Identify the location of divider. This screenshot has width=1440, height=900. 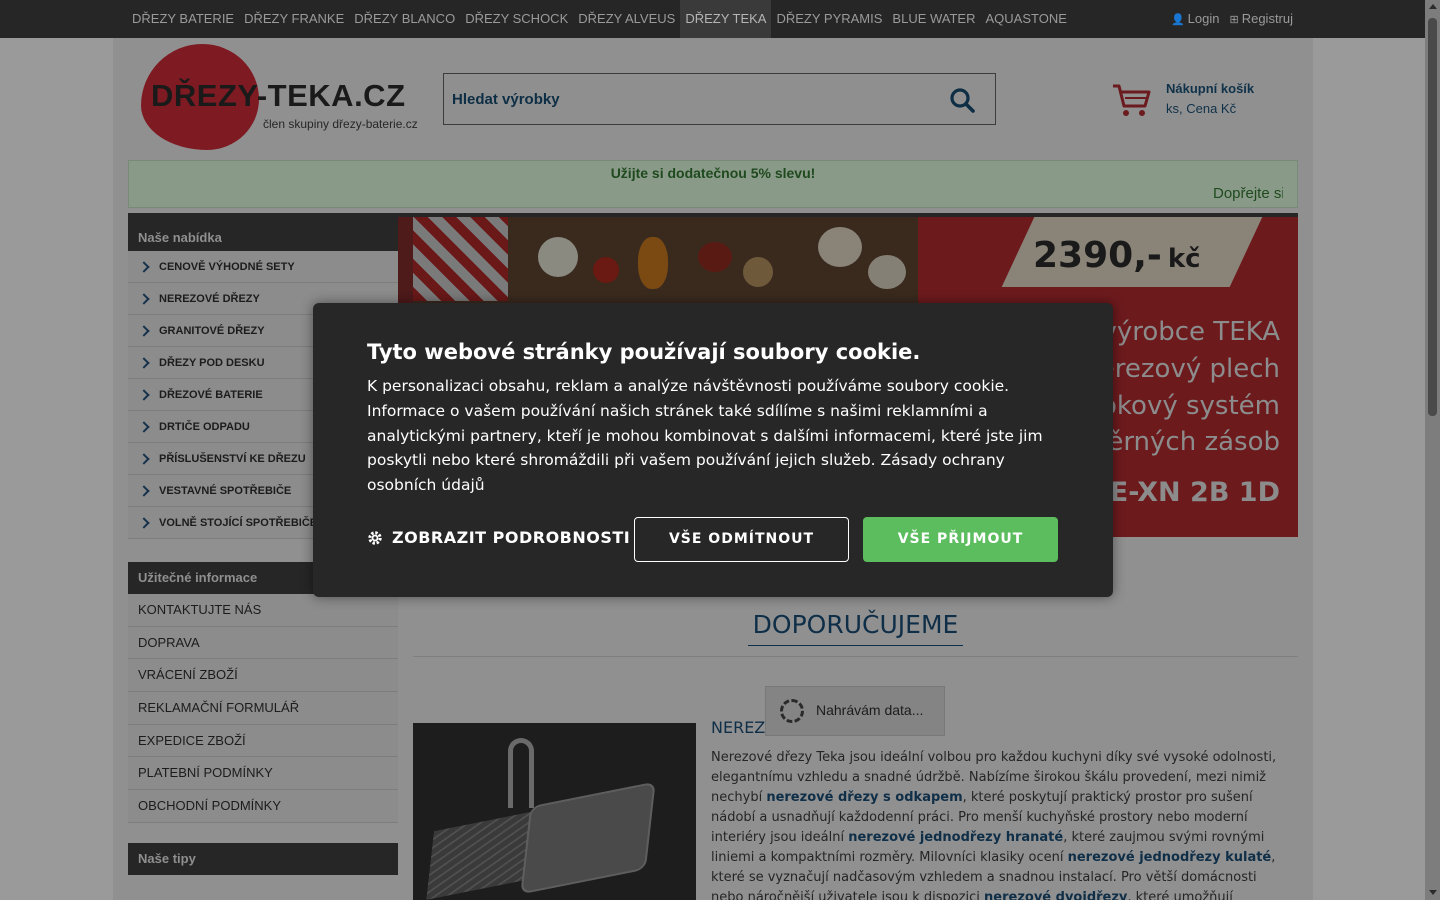
(855, 656).